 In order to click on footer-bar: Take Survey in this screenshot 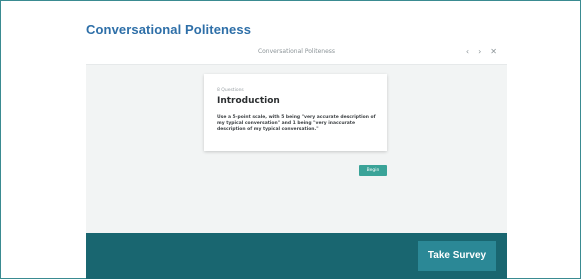, I will do `click(296, 256)`.